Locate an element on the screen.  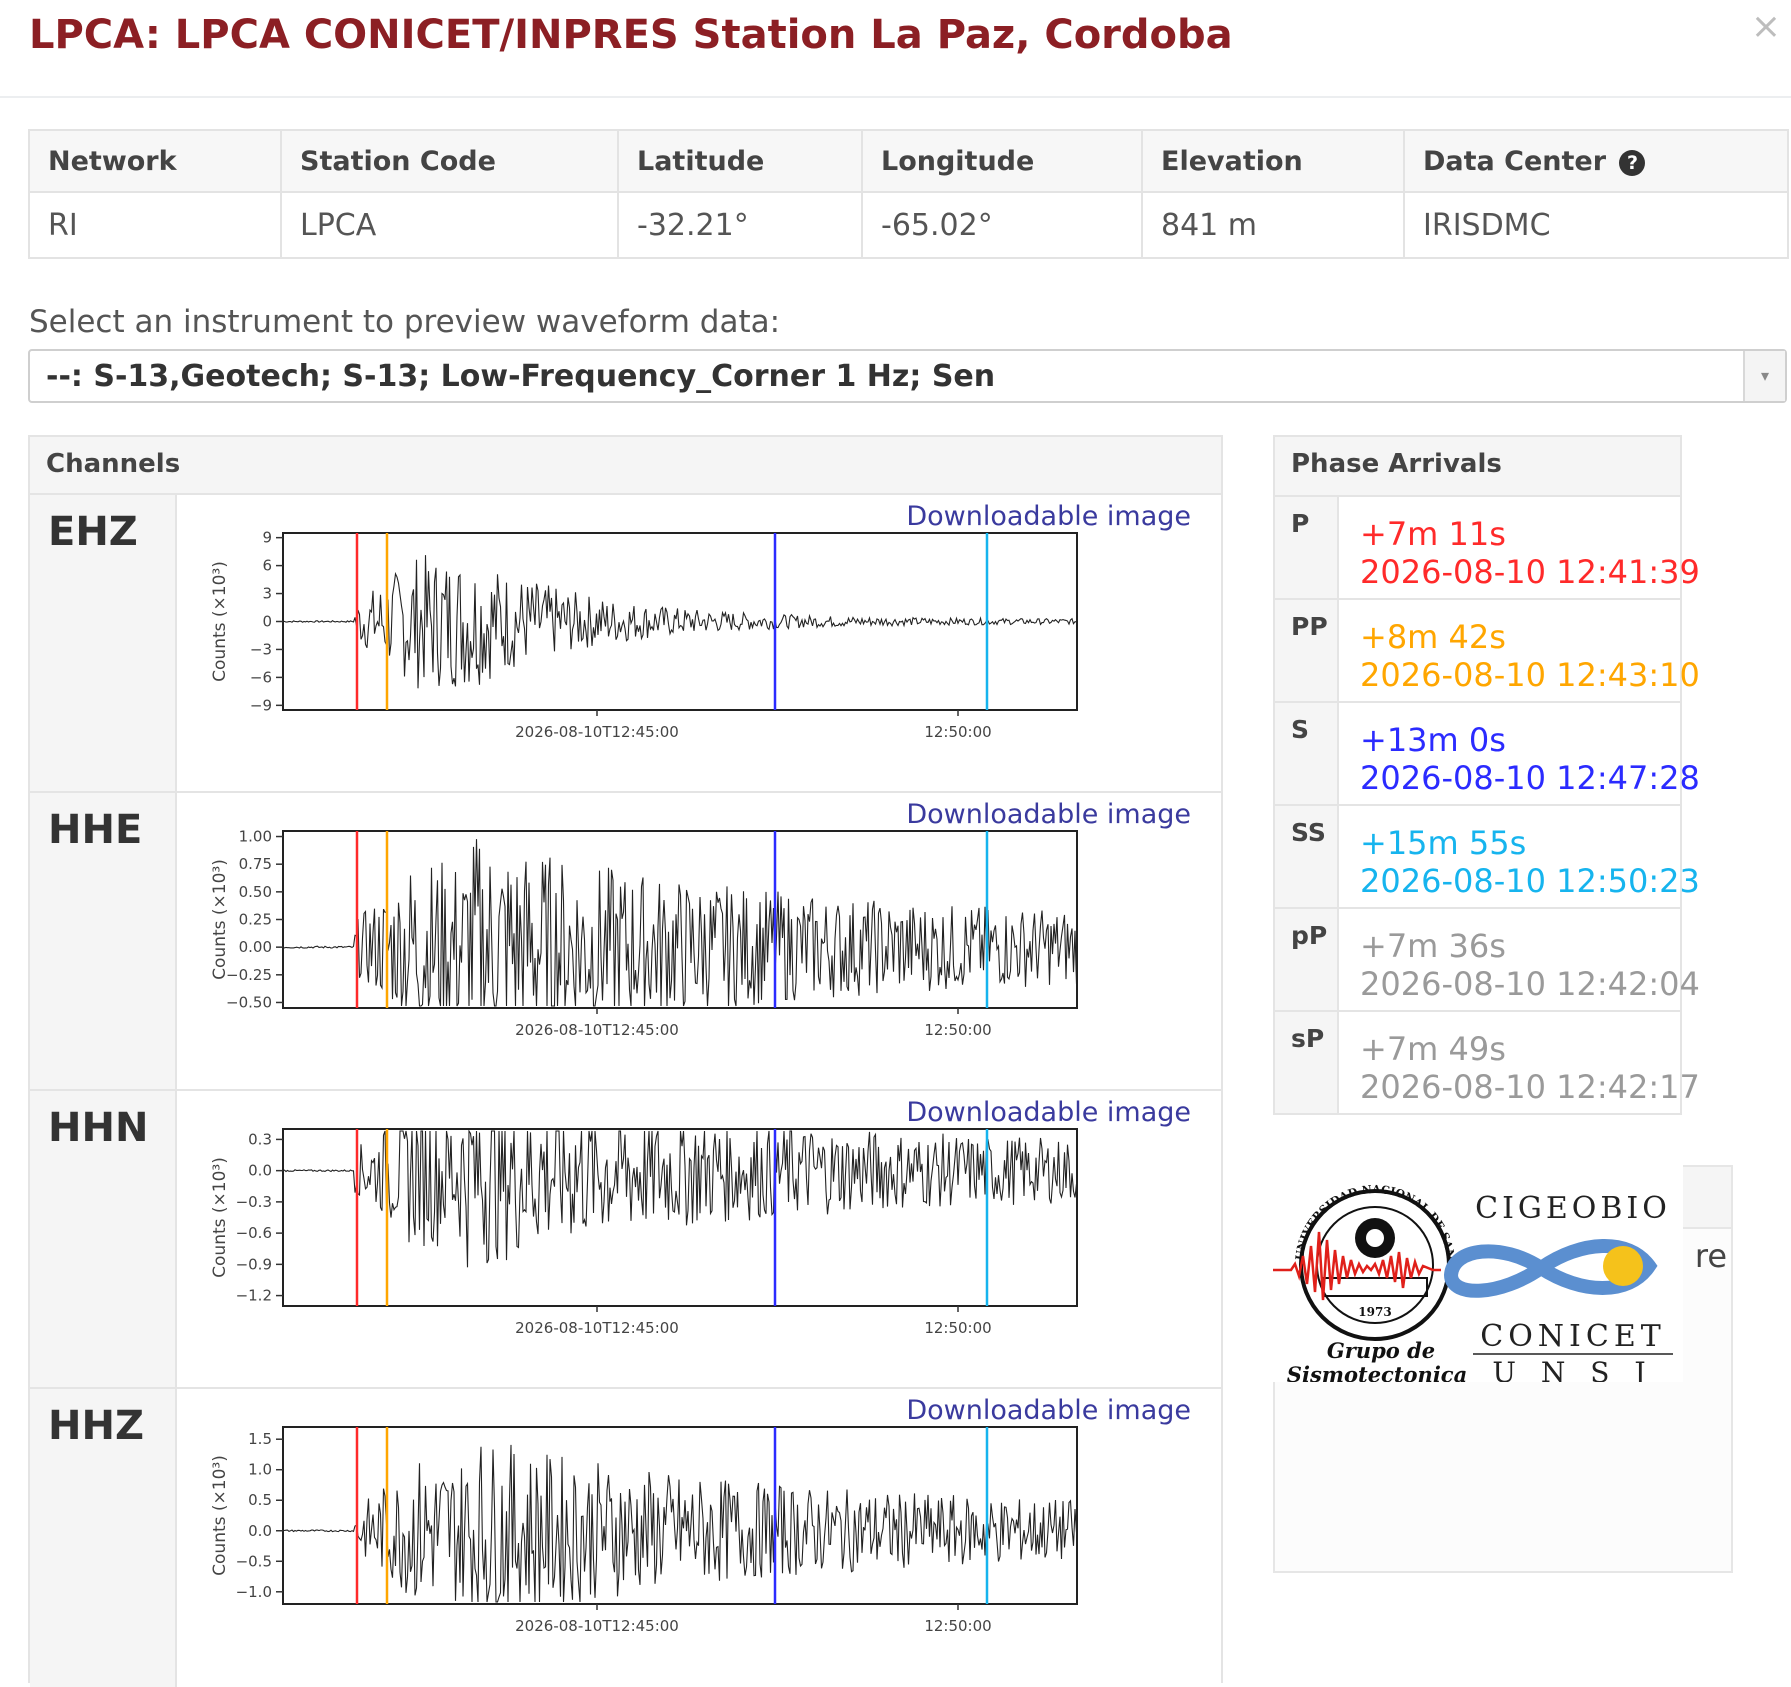
sun-icon-core is located at coordinates (1375, 1238).